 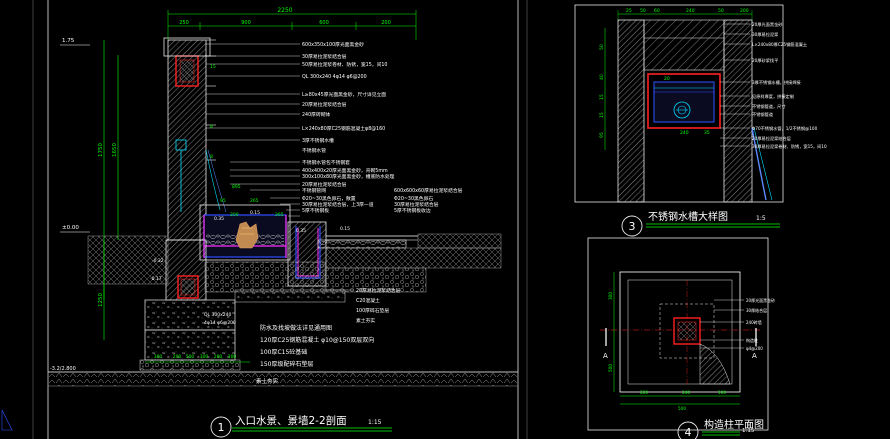 I want to click on foundation-note-3: 100厚C15砼基础, so click(x=283, y=352).